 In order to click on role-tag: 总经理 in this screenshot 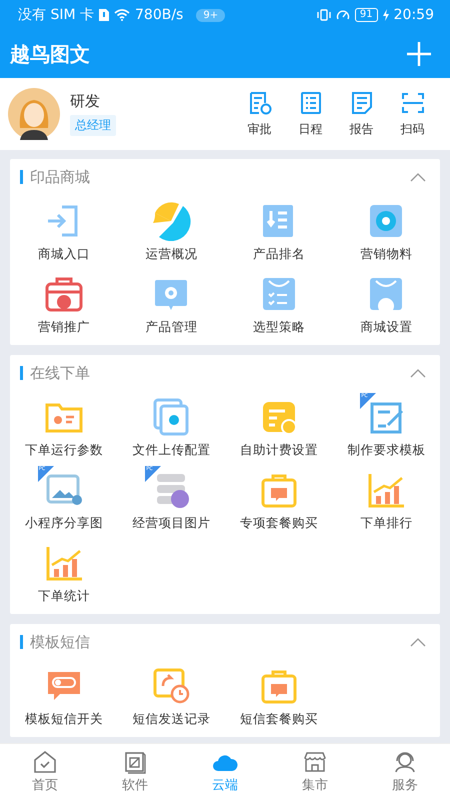, I will do `click(93, 125)`.